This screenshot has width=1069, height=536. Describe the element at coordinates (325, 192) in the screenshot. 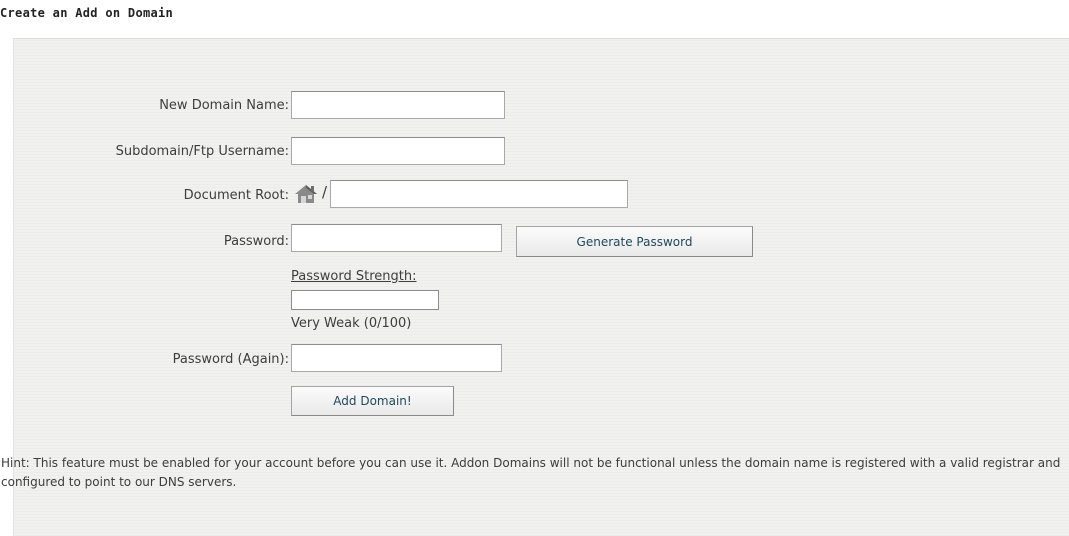

I see `document-root-prefix: /` at that location.